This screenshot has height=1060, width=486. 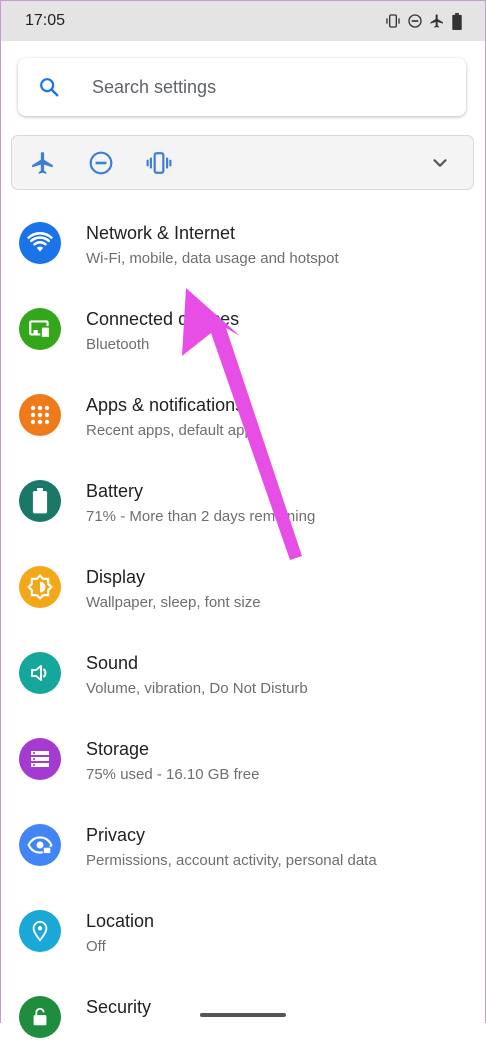 I want to click on setting-title: Network & Internet, so click(x=161, y=233).